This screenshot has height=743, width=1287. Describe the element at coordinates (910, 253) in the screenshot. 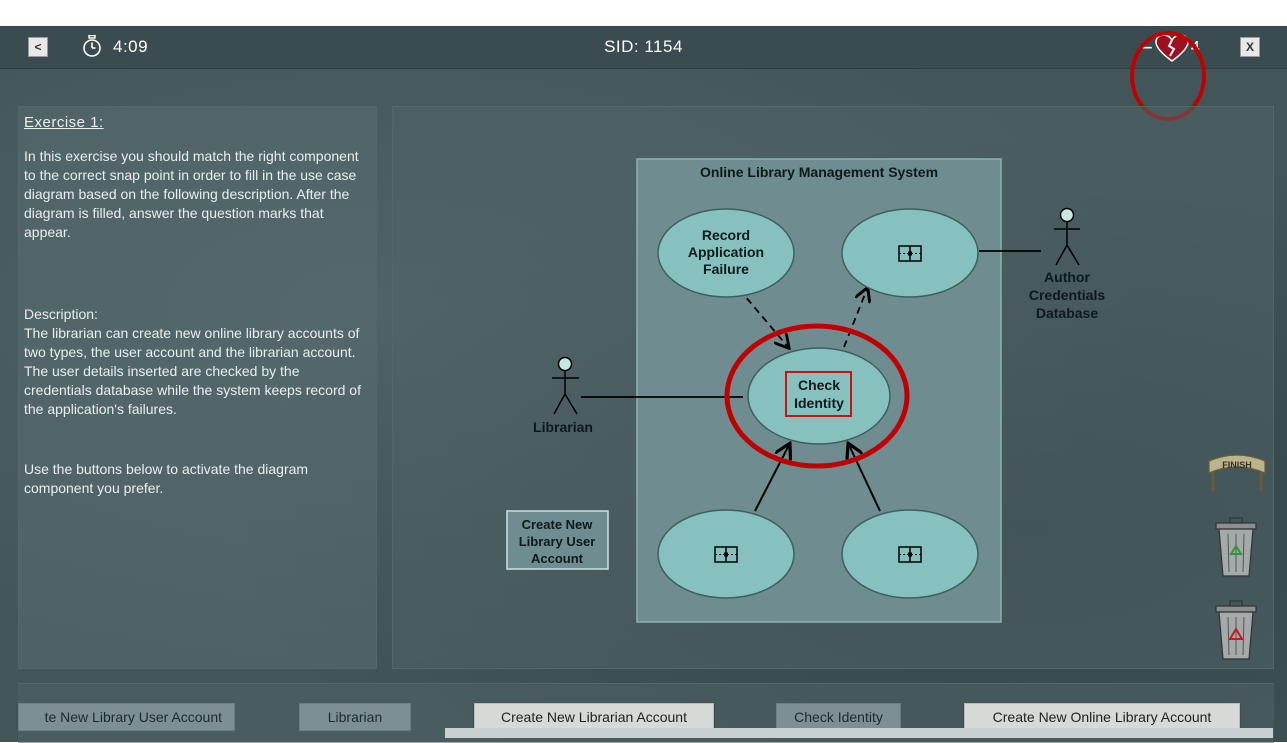

I see `snap-point-top-right` at that location.